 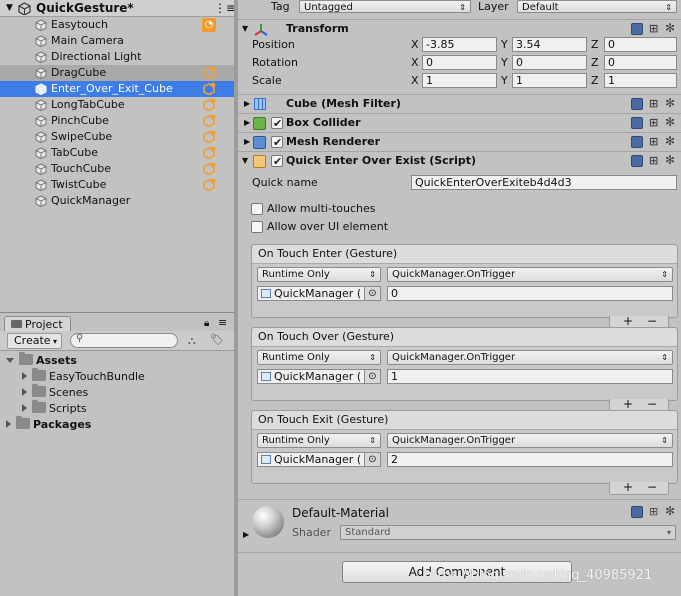 I want to click on position-axis-z-label: Z, so click(x=595, y=45).